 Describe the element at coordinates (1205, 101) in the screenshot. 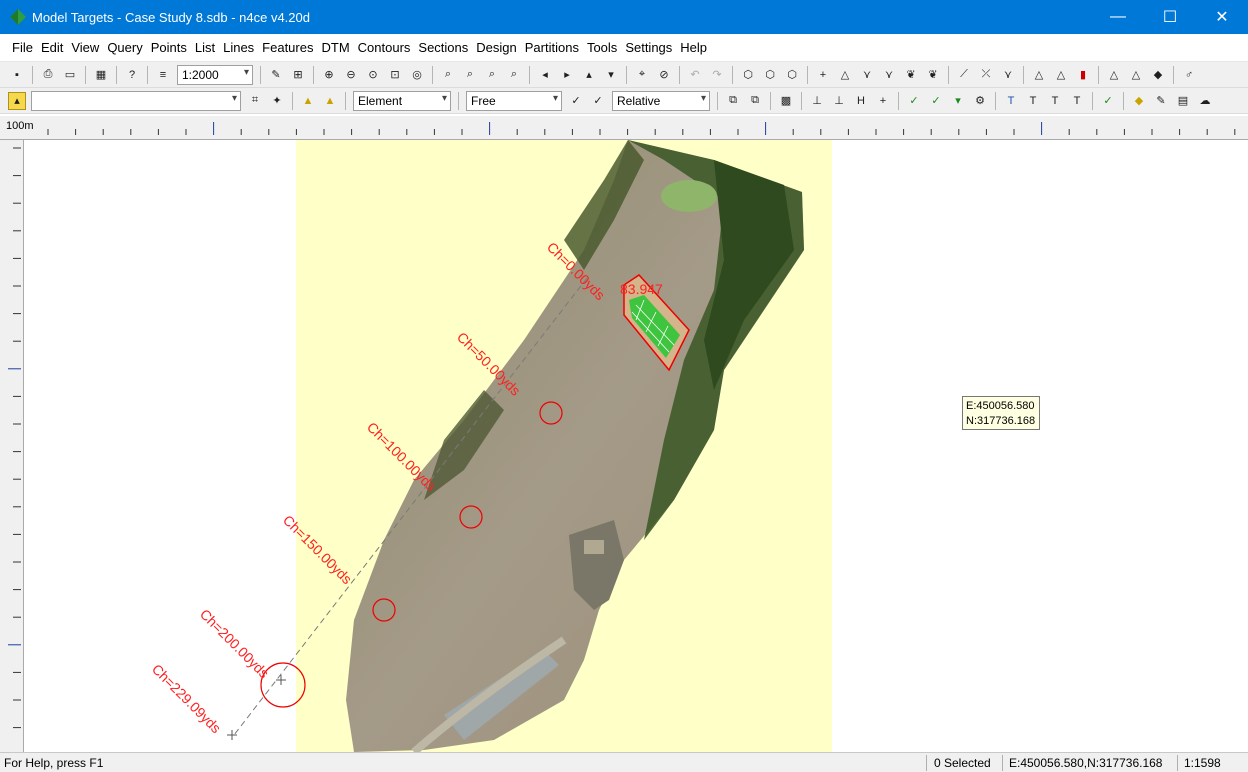

I see `cloud-icon: ☁` at that location.